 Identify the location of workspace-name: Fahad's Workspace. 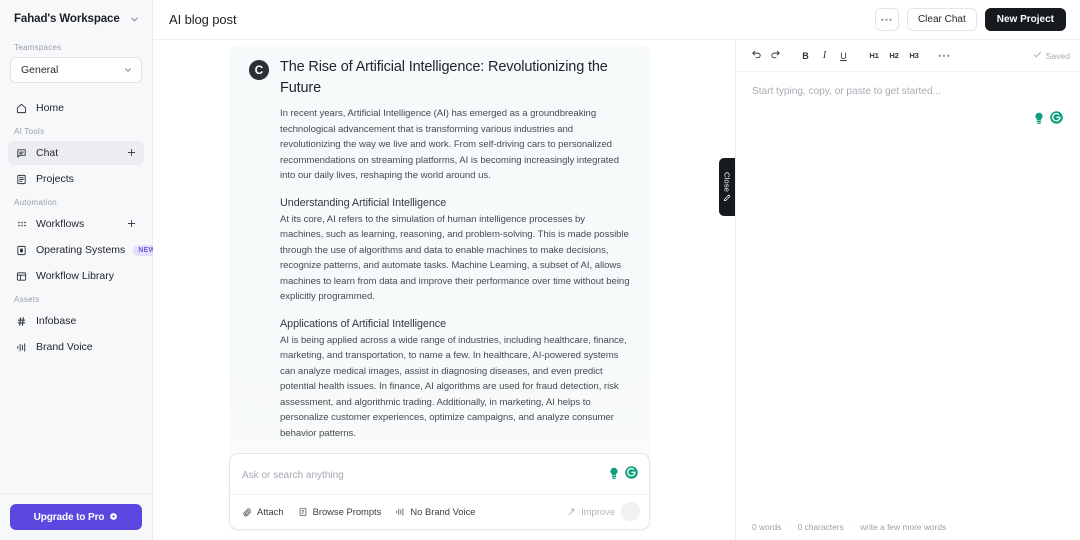
(67, 19).